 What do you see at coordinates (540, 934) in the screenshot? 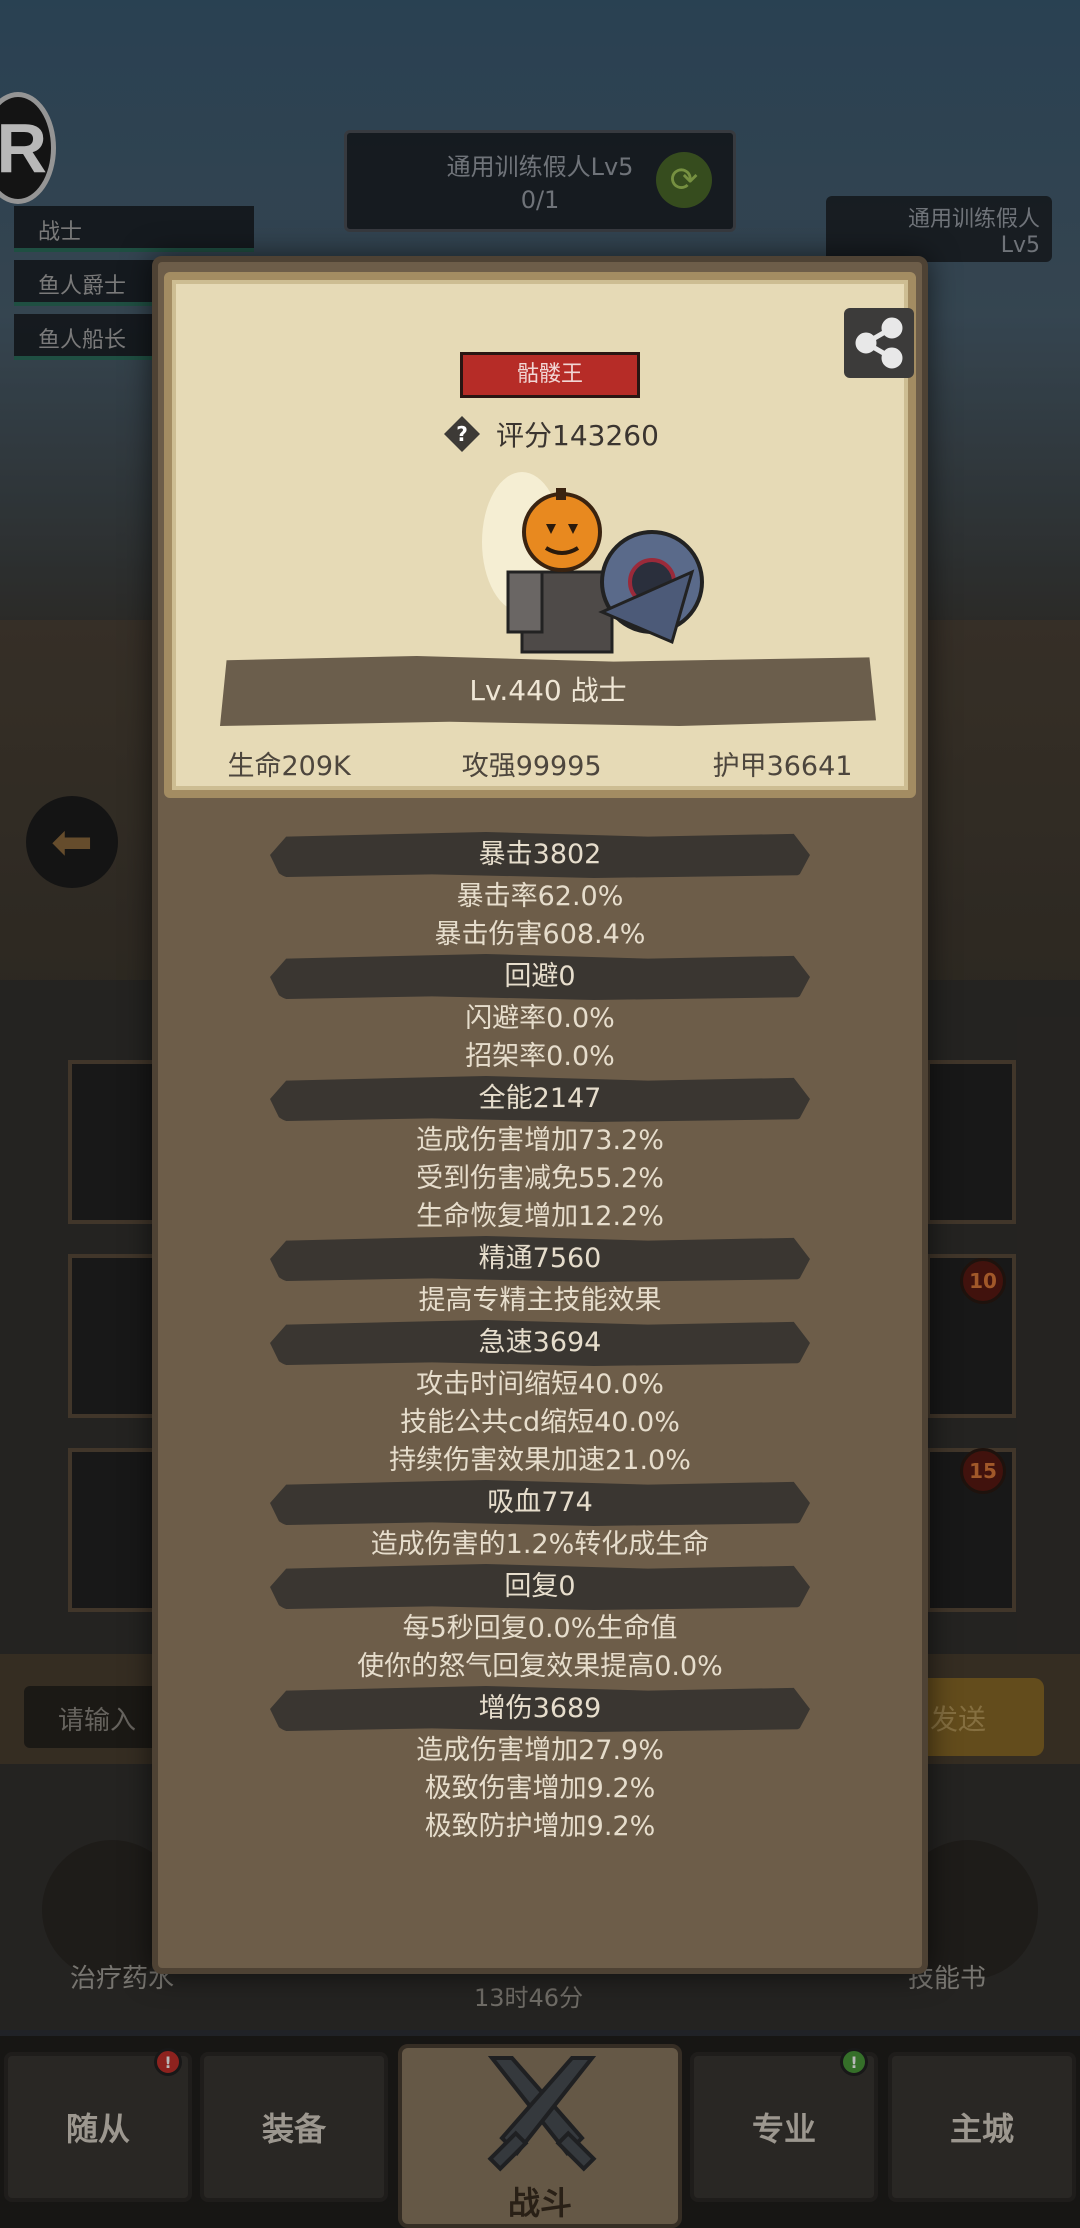
I see `attribute-detail: 暴击伤害608.4%` at bounding box center [540, 934].